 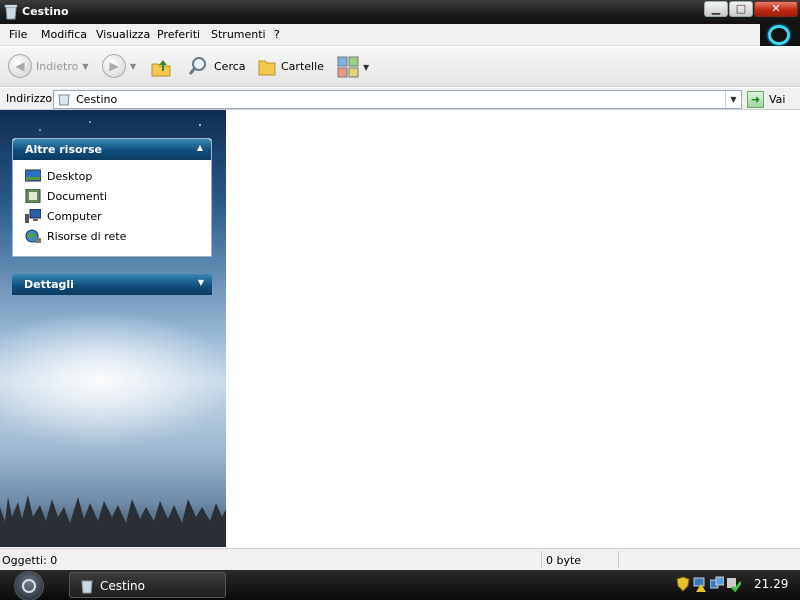 I want to click on maximize-icon: □, so click(x=741, y=8).